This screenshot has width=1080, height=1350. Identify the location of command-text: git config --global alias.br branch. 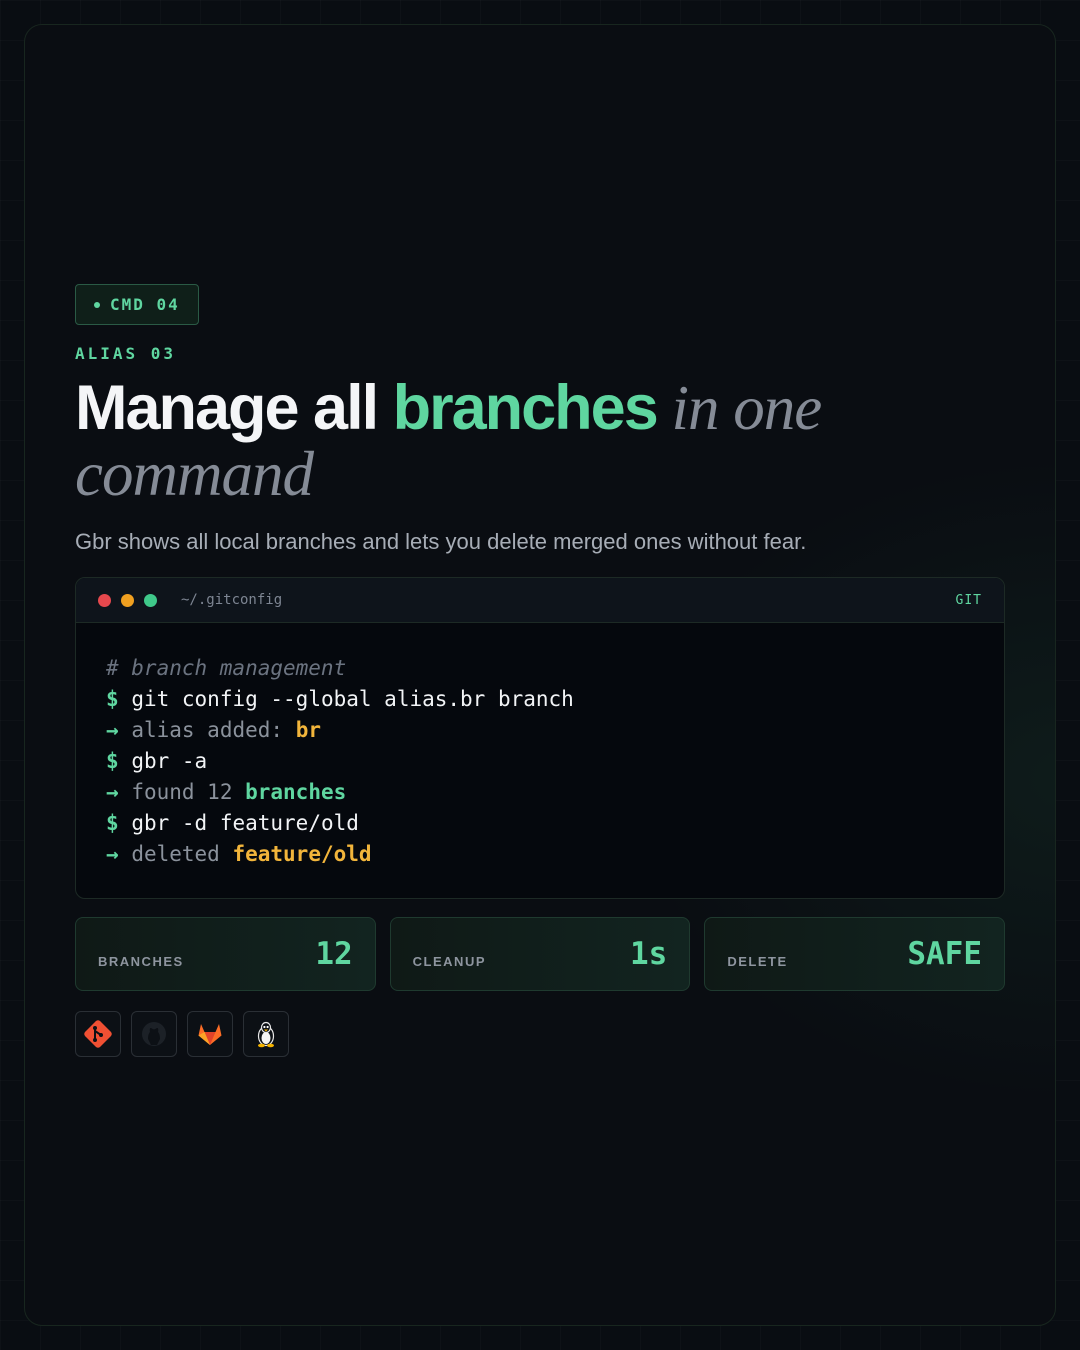
(352, 699).